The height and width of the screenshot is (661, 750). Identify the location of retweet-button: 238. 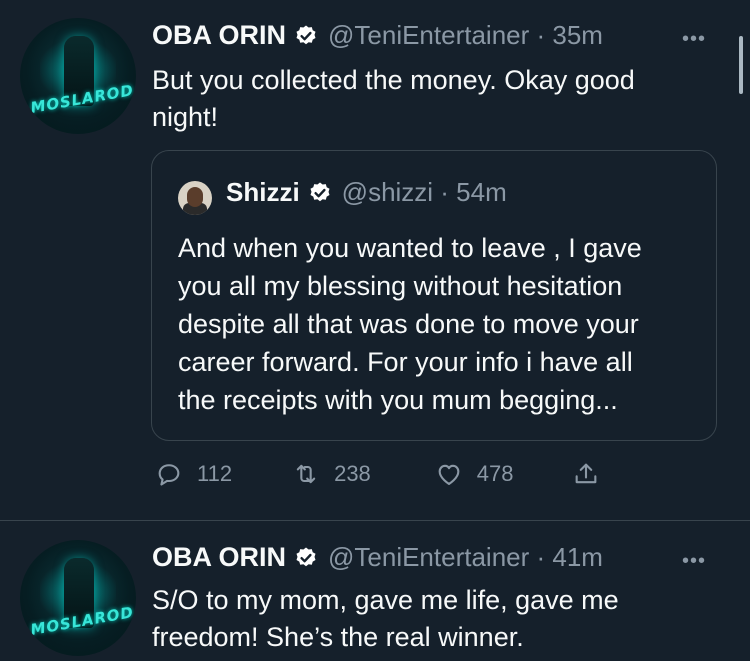
(331, 474).